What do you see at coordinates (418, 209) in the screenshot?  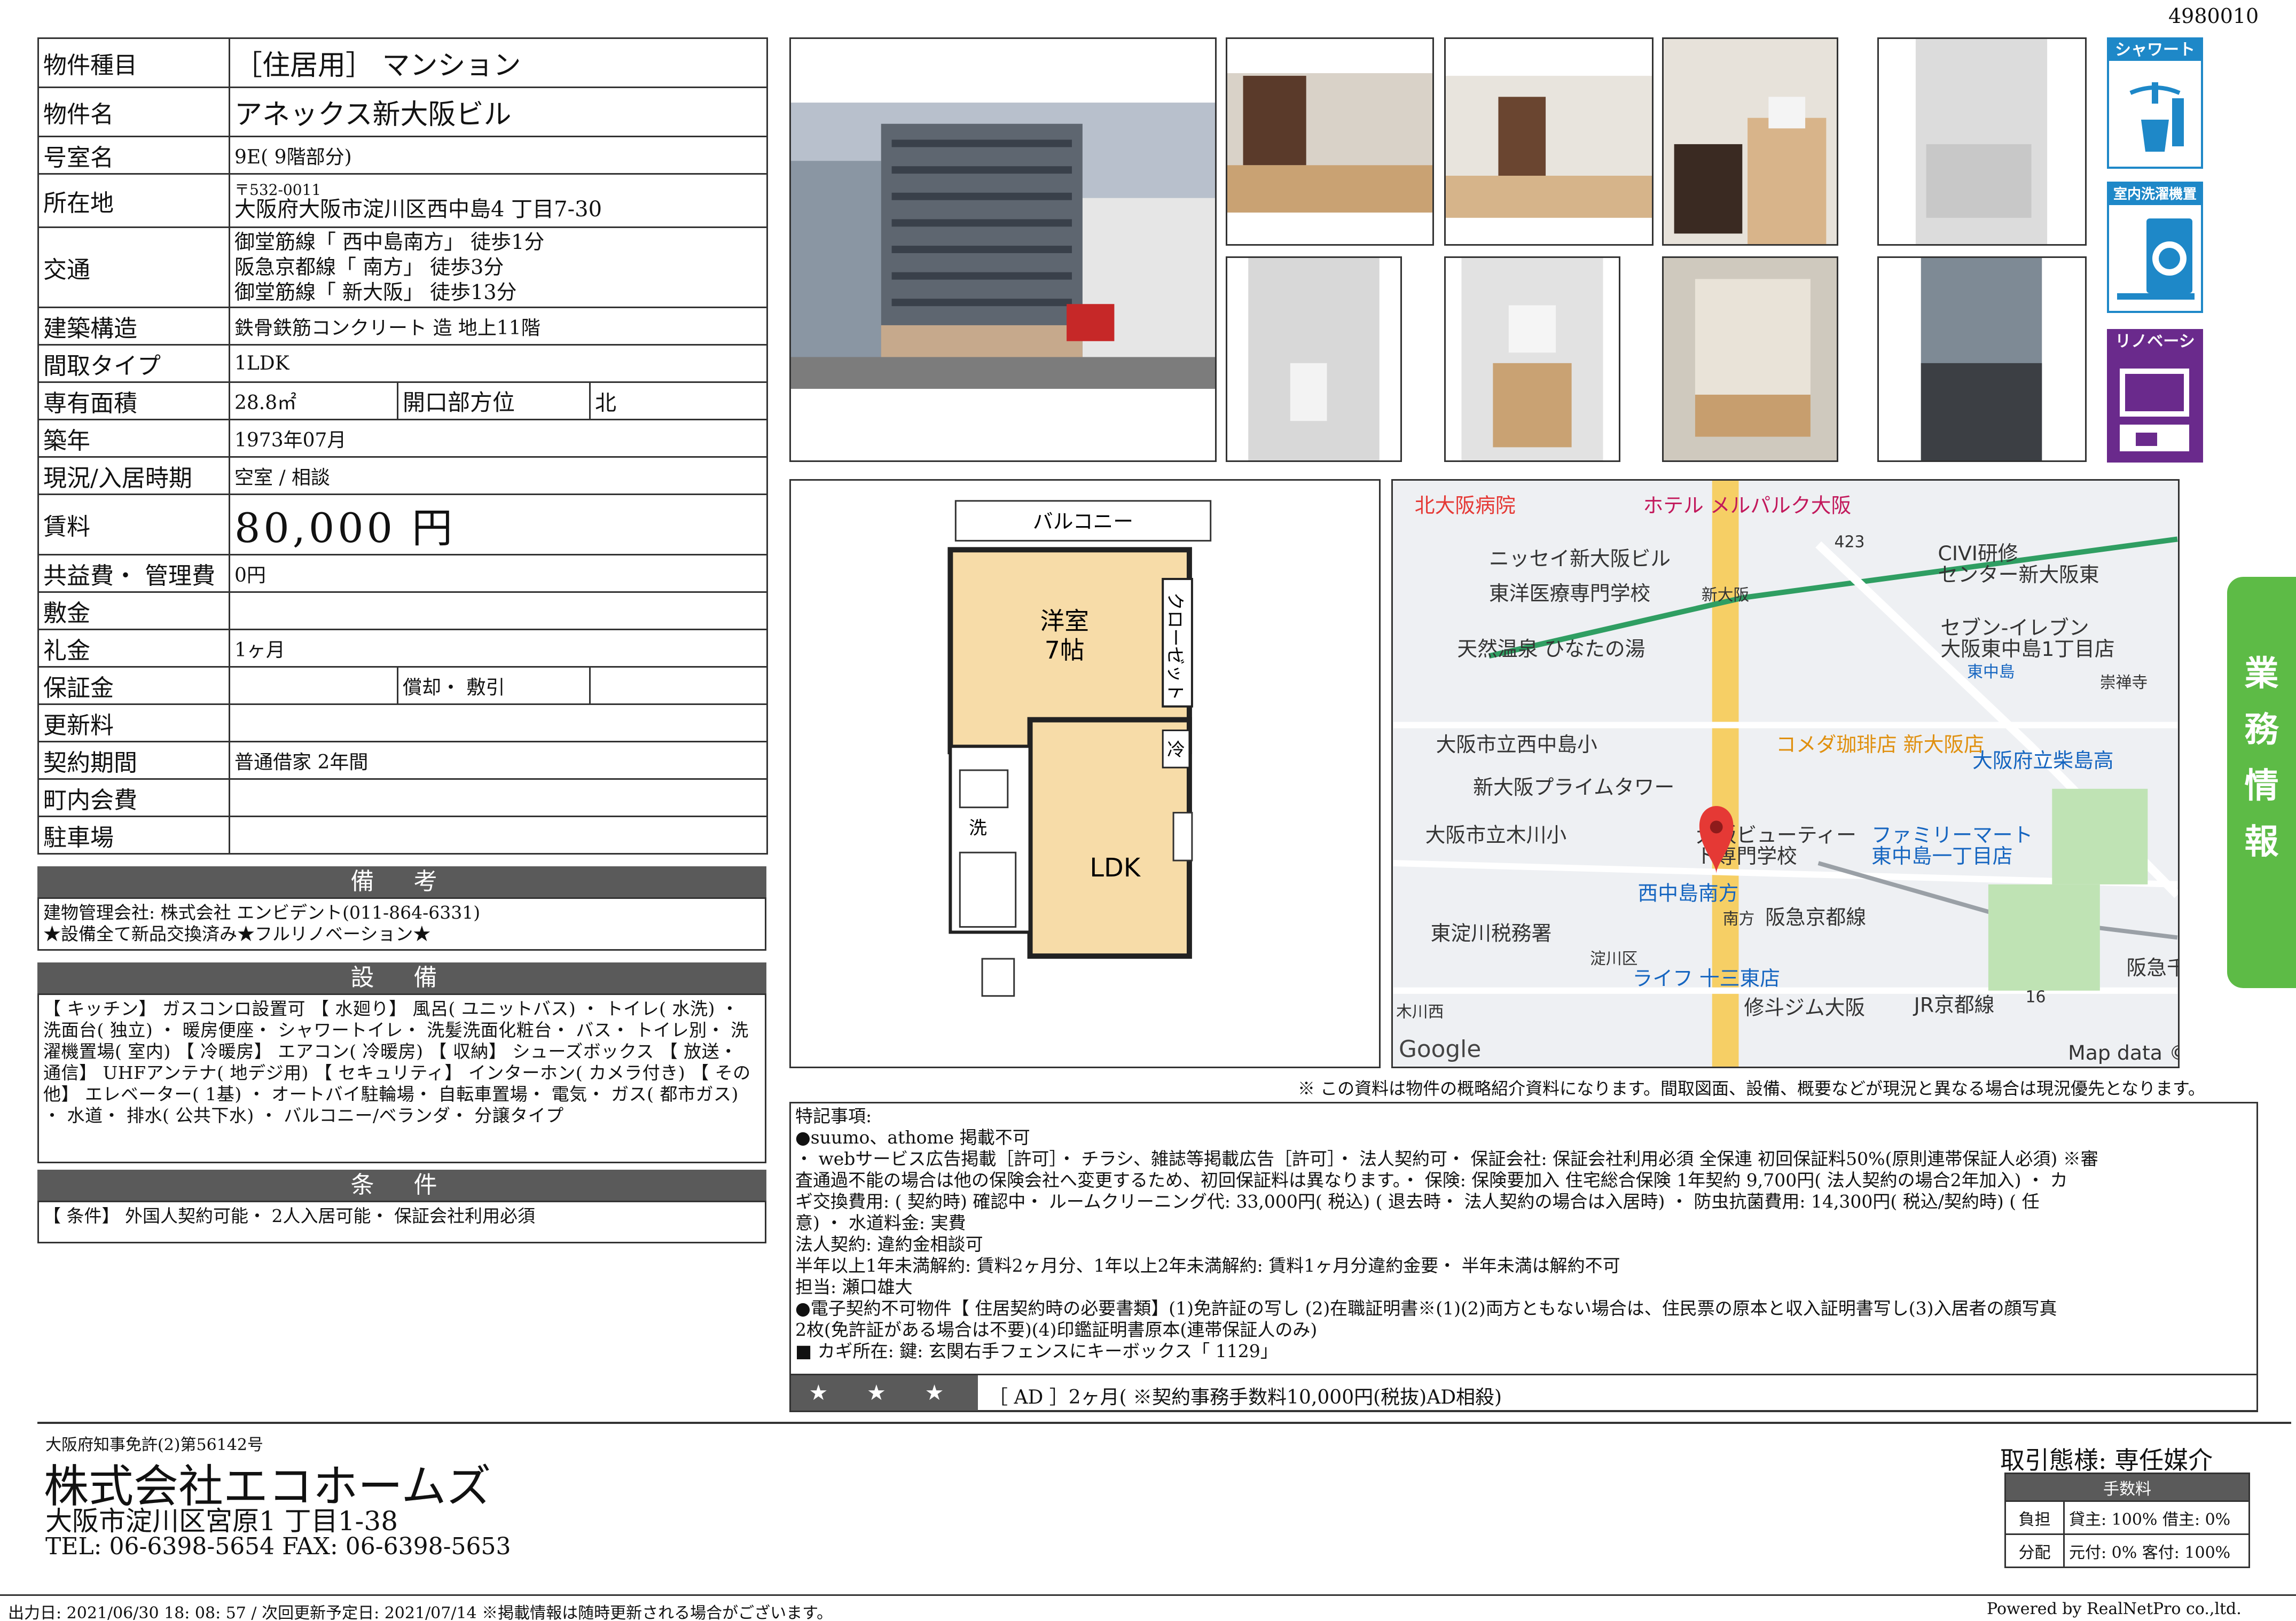 I see `address-text: 大阪府大阪市淀川区西中島4 丁目7-30` at bounding box center [418, 209].